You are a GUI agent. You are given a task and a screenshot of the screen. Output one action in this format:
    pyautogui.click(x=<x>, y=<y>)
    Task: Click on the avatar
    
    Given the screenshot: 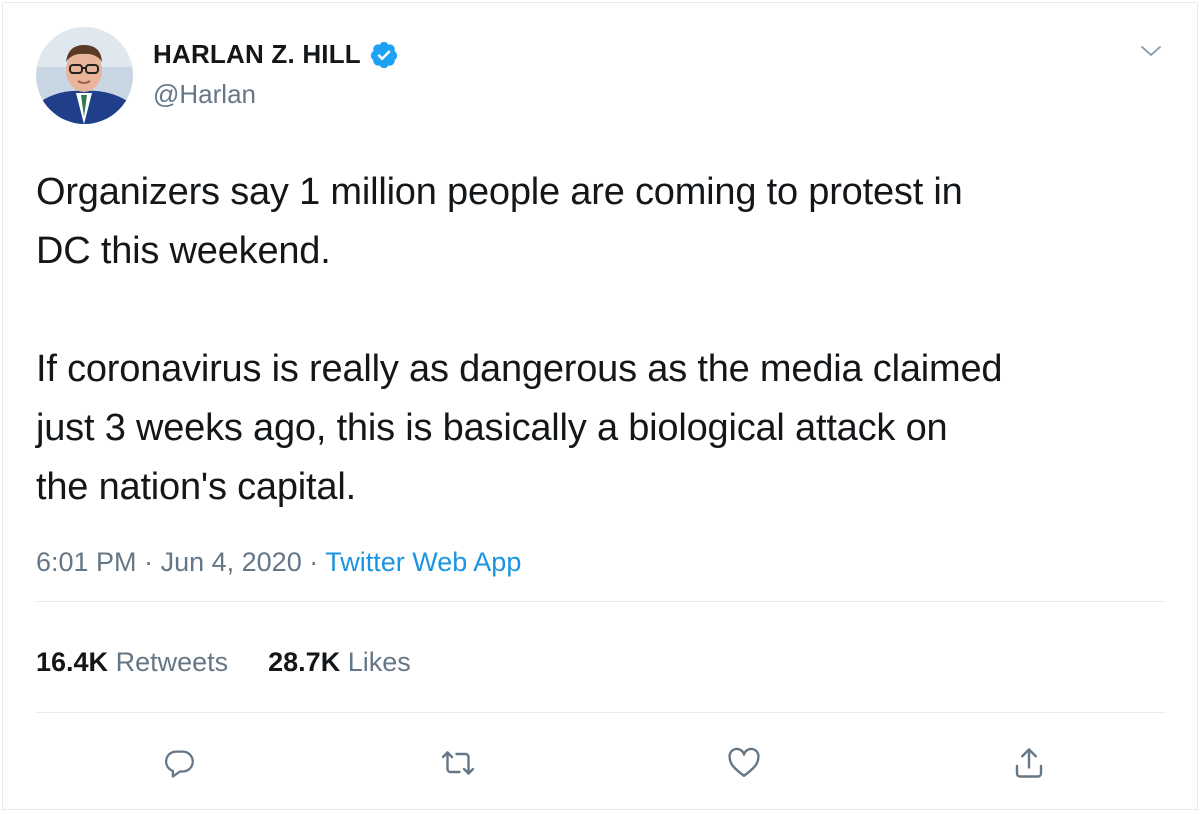 What is the action you would take?
    pyautogui.click(x=84, y=75)
    